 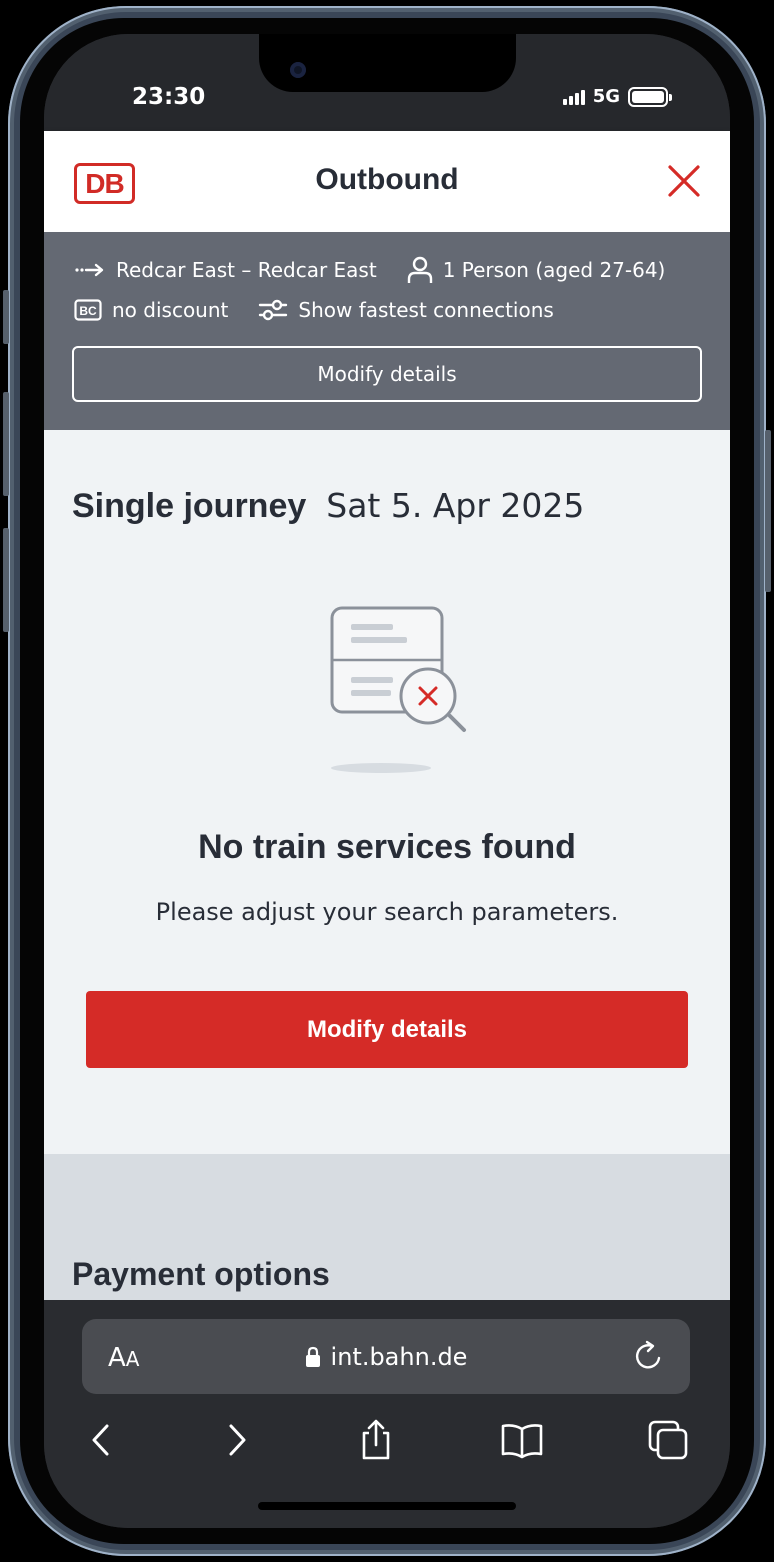 I want to click on journey-type: Single journey, so click(x=189, y=506).